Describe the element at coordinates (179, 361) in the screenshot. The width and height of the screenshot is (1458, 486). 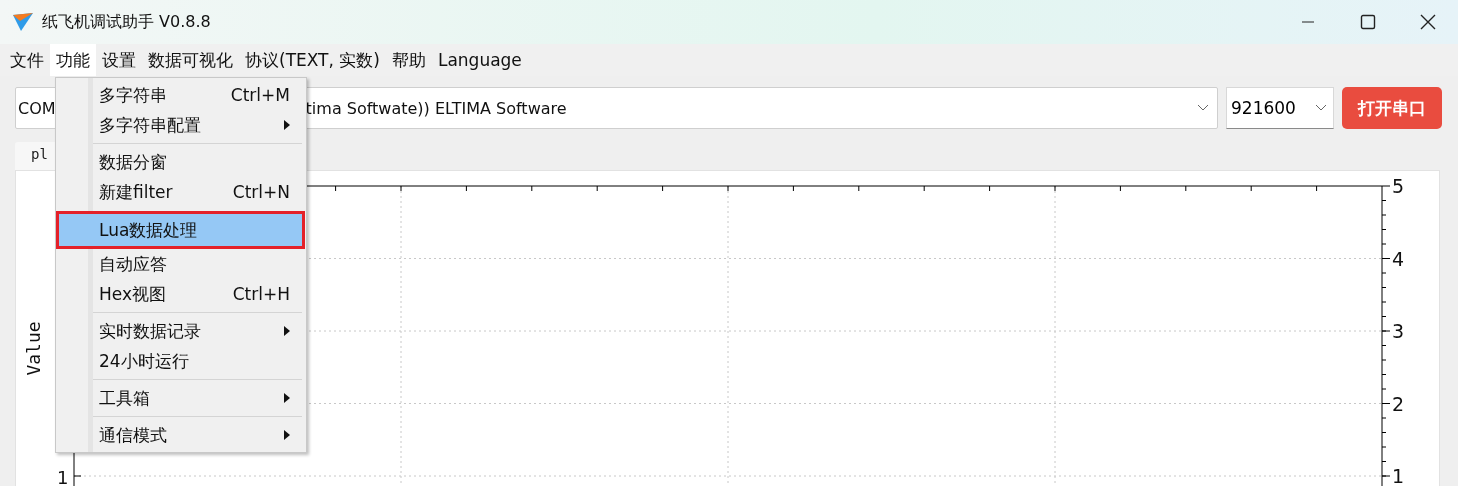
I see `menu-item: 24小时运行` at that location.